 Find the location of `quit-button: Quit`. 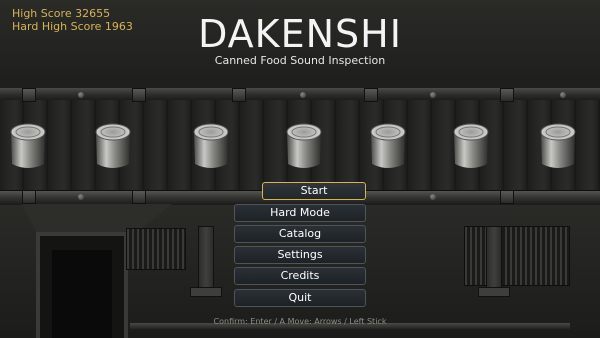

quit-button: Quit is located at coordinates (300, 298).